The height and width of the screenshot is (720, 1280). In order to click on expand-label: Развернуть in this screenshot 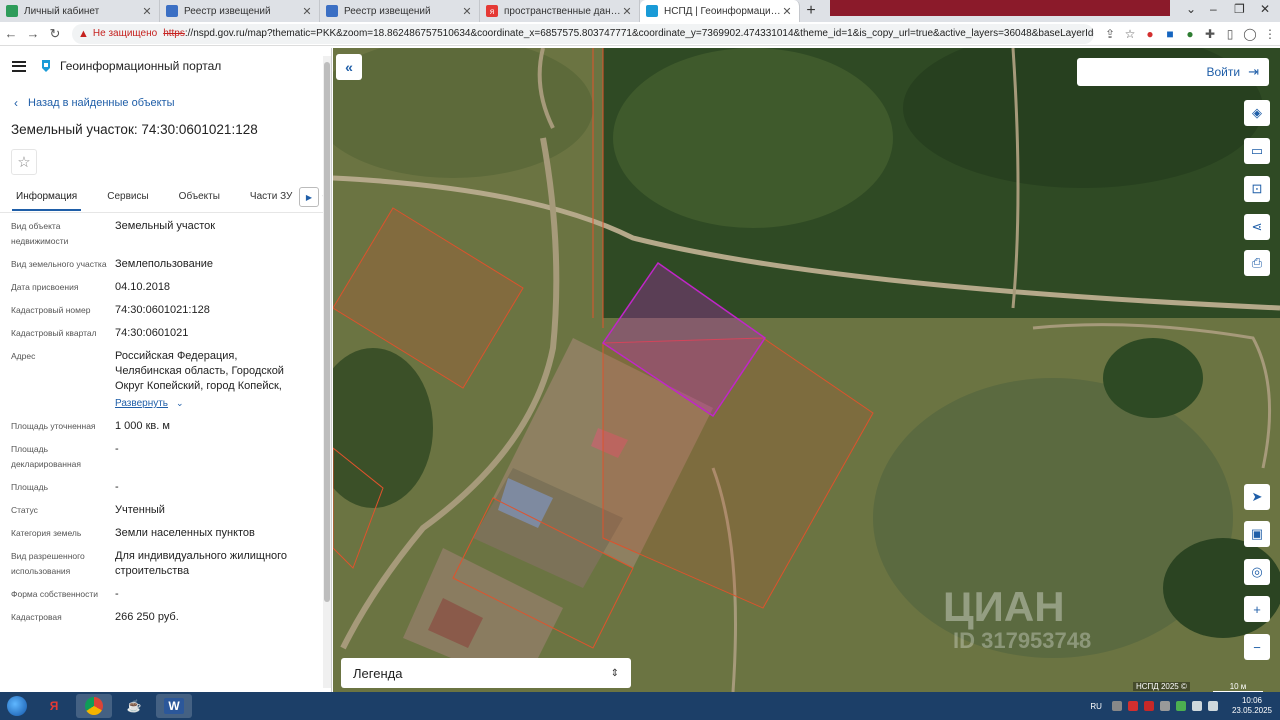, I will do `click(142, 403)`.